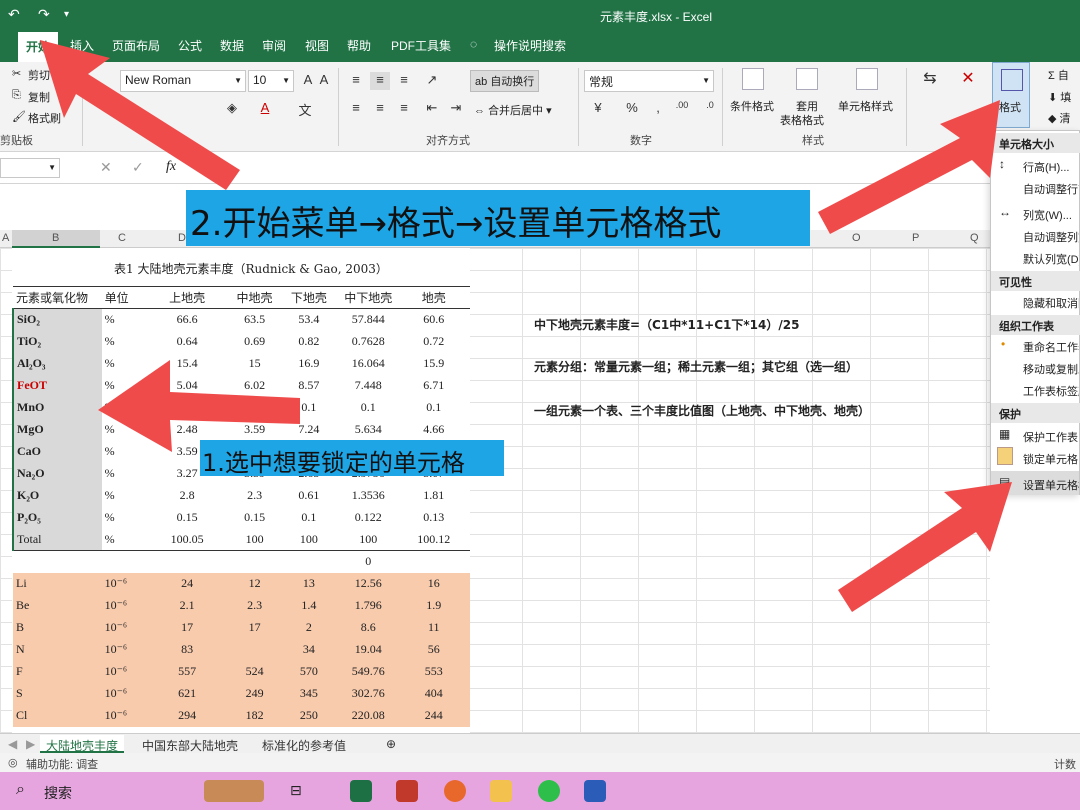 Image resolution: width=1080 pixels, height=810 pixels. What do you see at coordinates (361, 791) in the screenshot?
I see `excel-icon` at bounding box center [361, 791].